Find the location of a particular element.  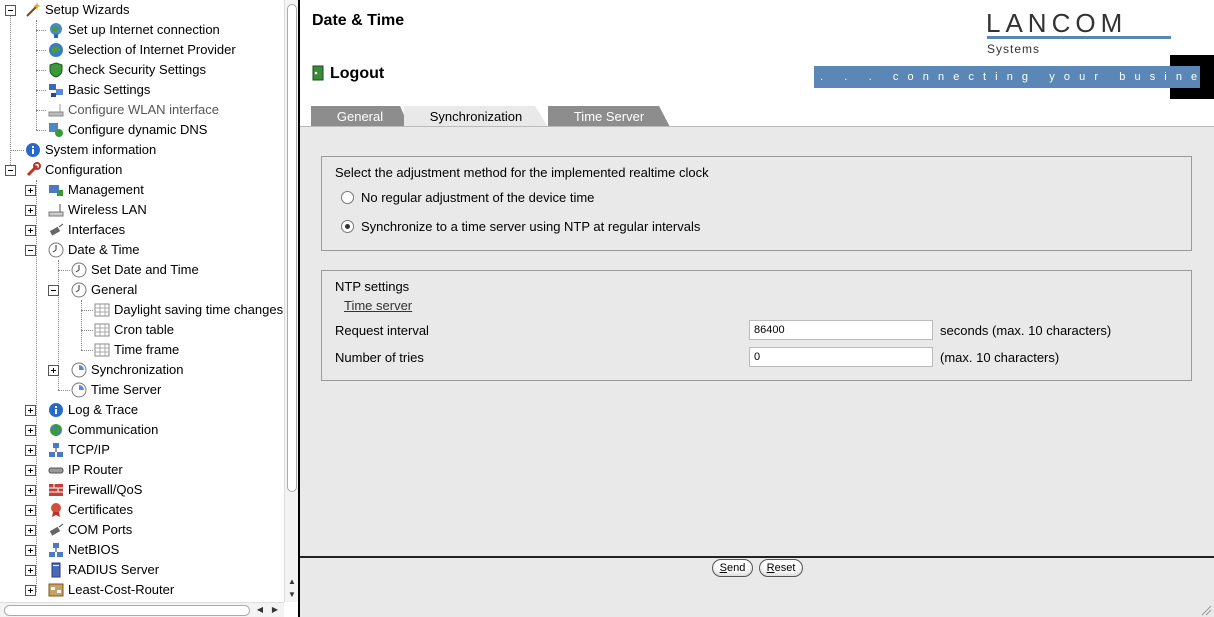

tree-item-internet-provider: Selection of Internet Provider is located at coordinates (142, 50).